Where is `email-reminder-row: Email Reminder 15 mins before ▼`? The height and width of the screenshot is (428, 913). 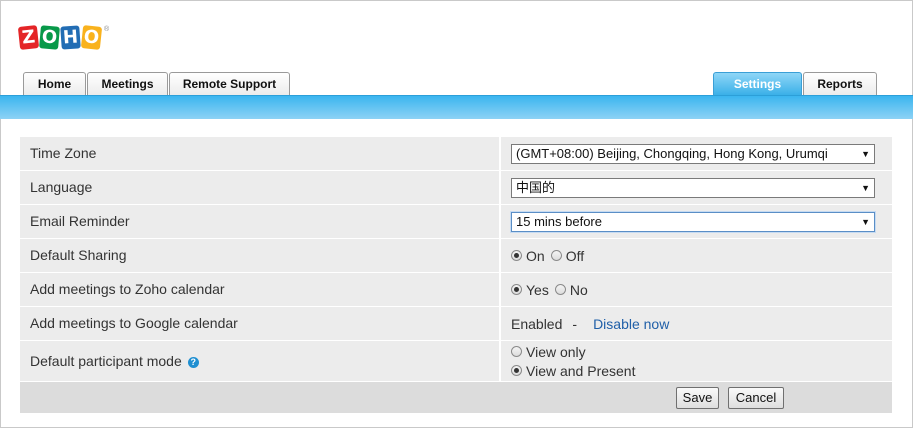 email-reminder-row: Email Reminder 15 mins before ▼ is located at coordinates (456, 222).